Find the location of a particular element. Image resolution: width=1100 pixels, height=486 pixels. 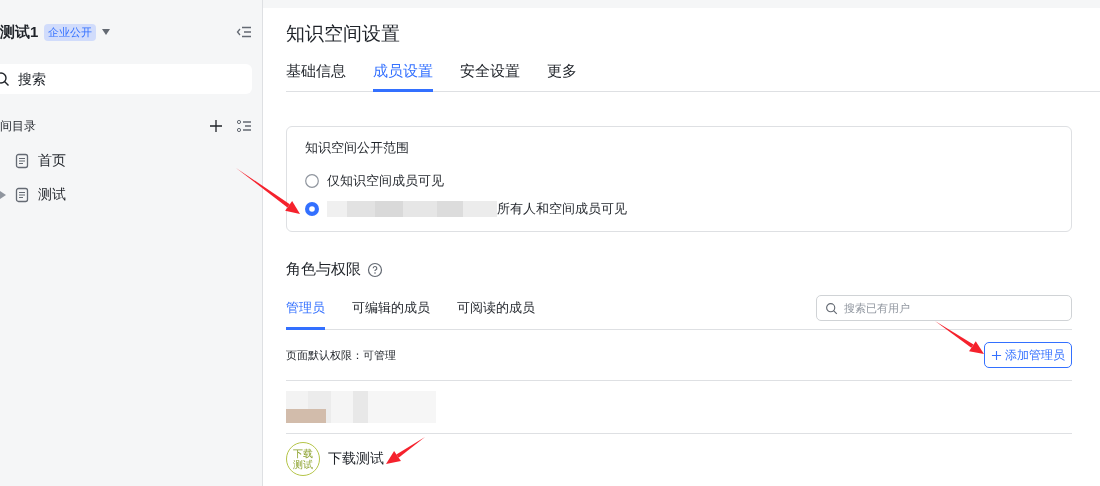

directory-item: 首页 is located at coordinates (126, 161).